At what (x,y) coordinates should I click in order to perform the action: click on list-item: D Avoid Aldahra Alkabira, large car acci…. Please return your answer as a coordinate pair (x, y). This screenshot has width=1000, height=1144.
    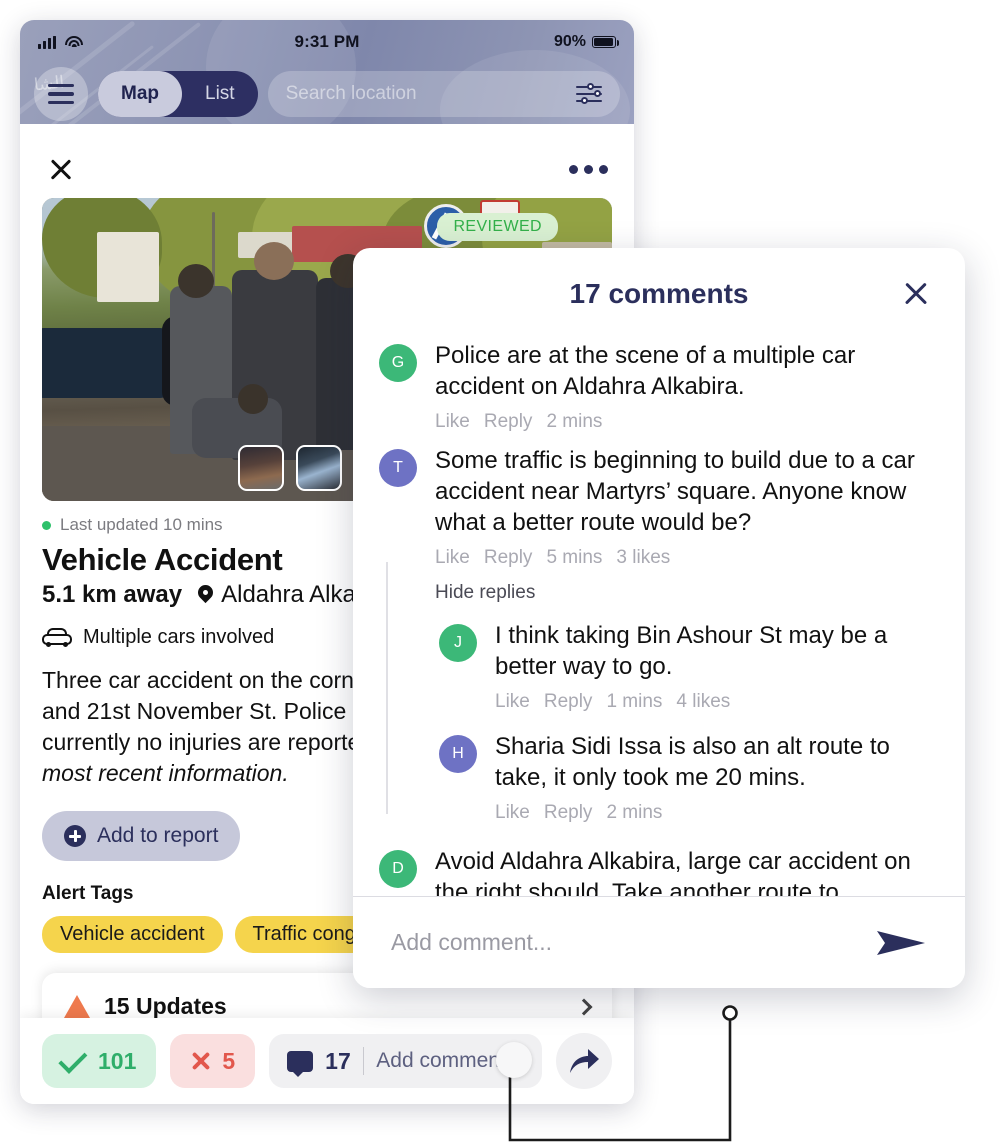
    Looking at the image, I should click on (659, 871).